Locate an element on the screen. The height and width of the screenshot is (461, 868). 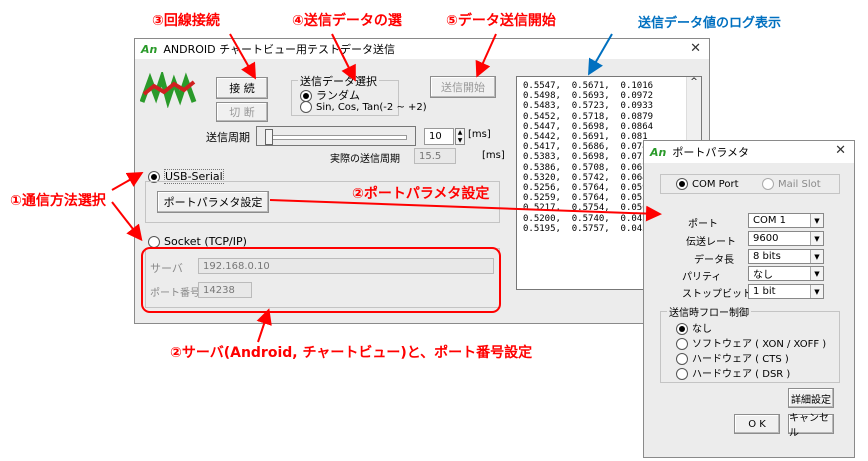
annotation-port-param: ②ポートパラメタ設定 is located at coordinates (421, 194).